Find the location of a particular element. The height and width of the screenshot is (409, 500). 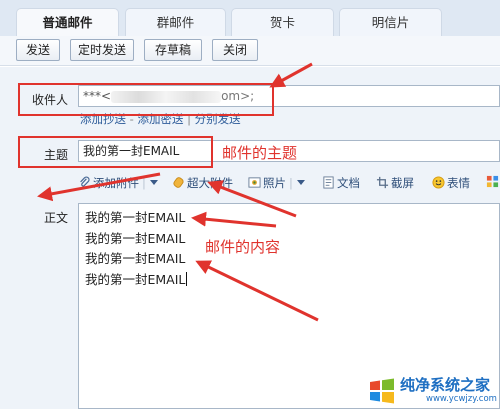

arrow-to-recipient is located at coordinates (291, 75).